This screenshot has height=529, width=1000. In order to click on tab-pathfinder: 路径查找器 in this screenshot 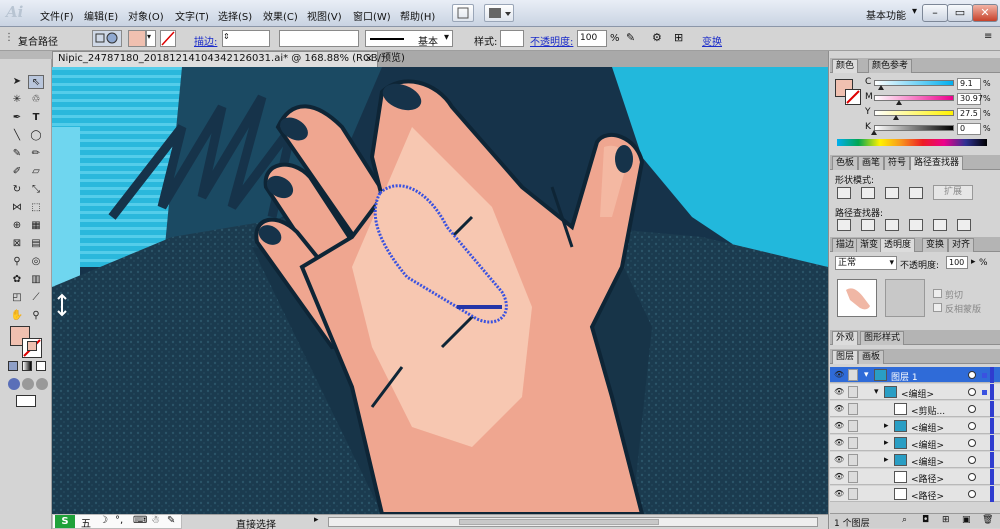, I will do `click(937, 163)`.